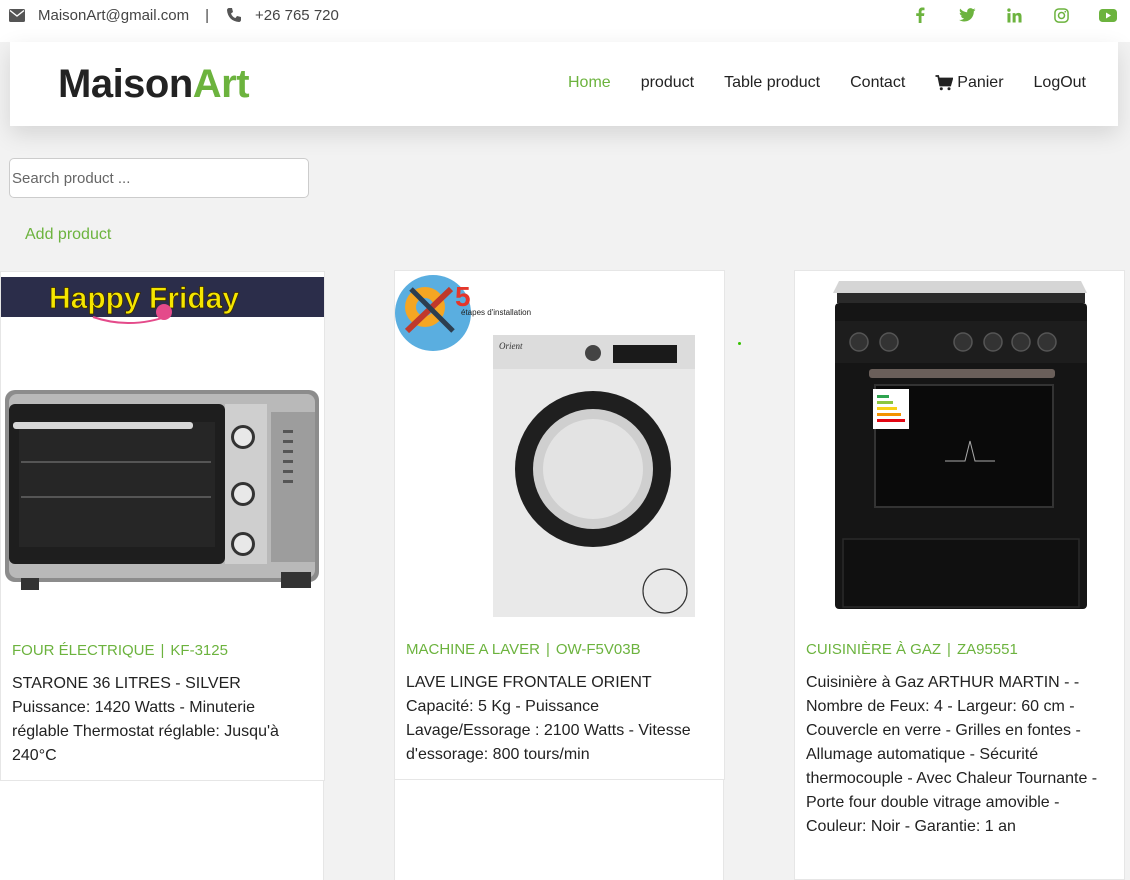  What do you see at coordinates (113, 15) in the screenshot?
I see `contact-email: MaisonArt@gmail.com` at bounding box center [113, 15].